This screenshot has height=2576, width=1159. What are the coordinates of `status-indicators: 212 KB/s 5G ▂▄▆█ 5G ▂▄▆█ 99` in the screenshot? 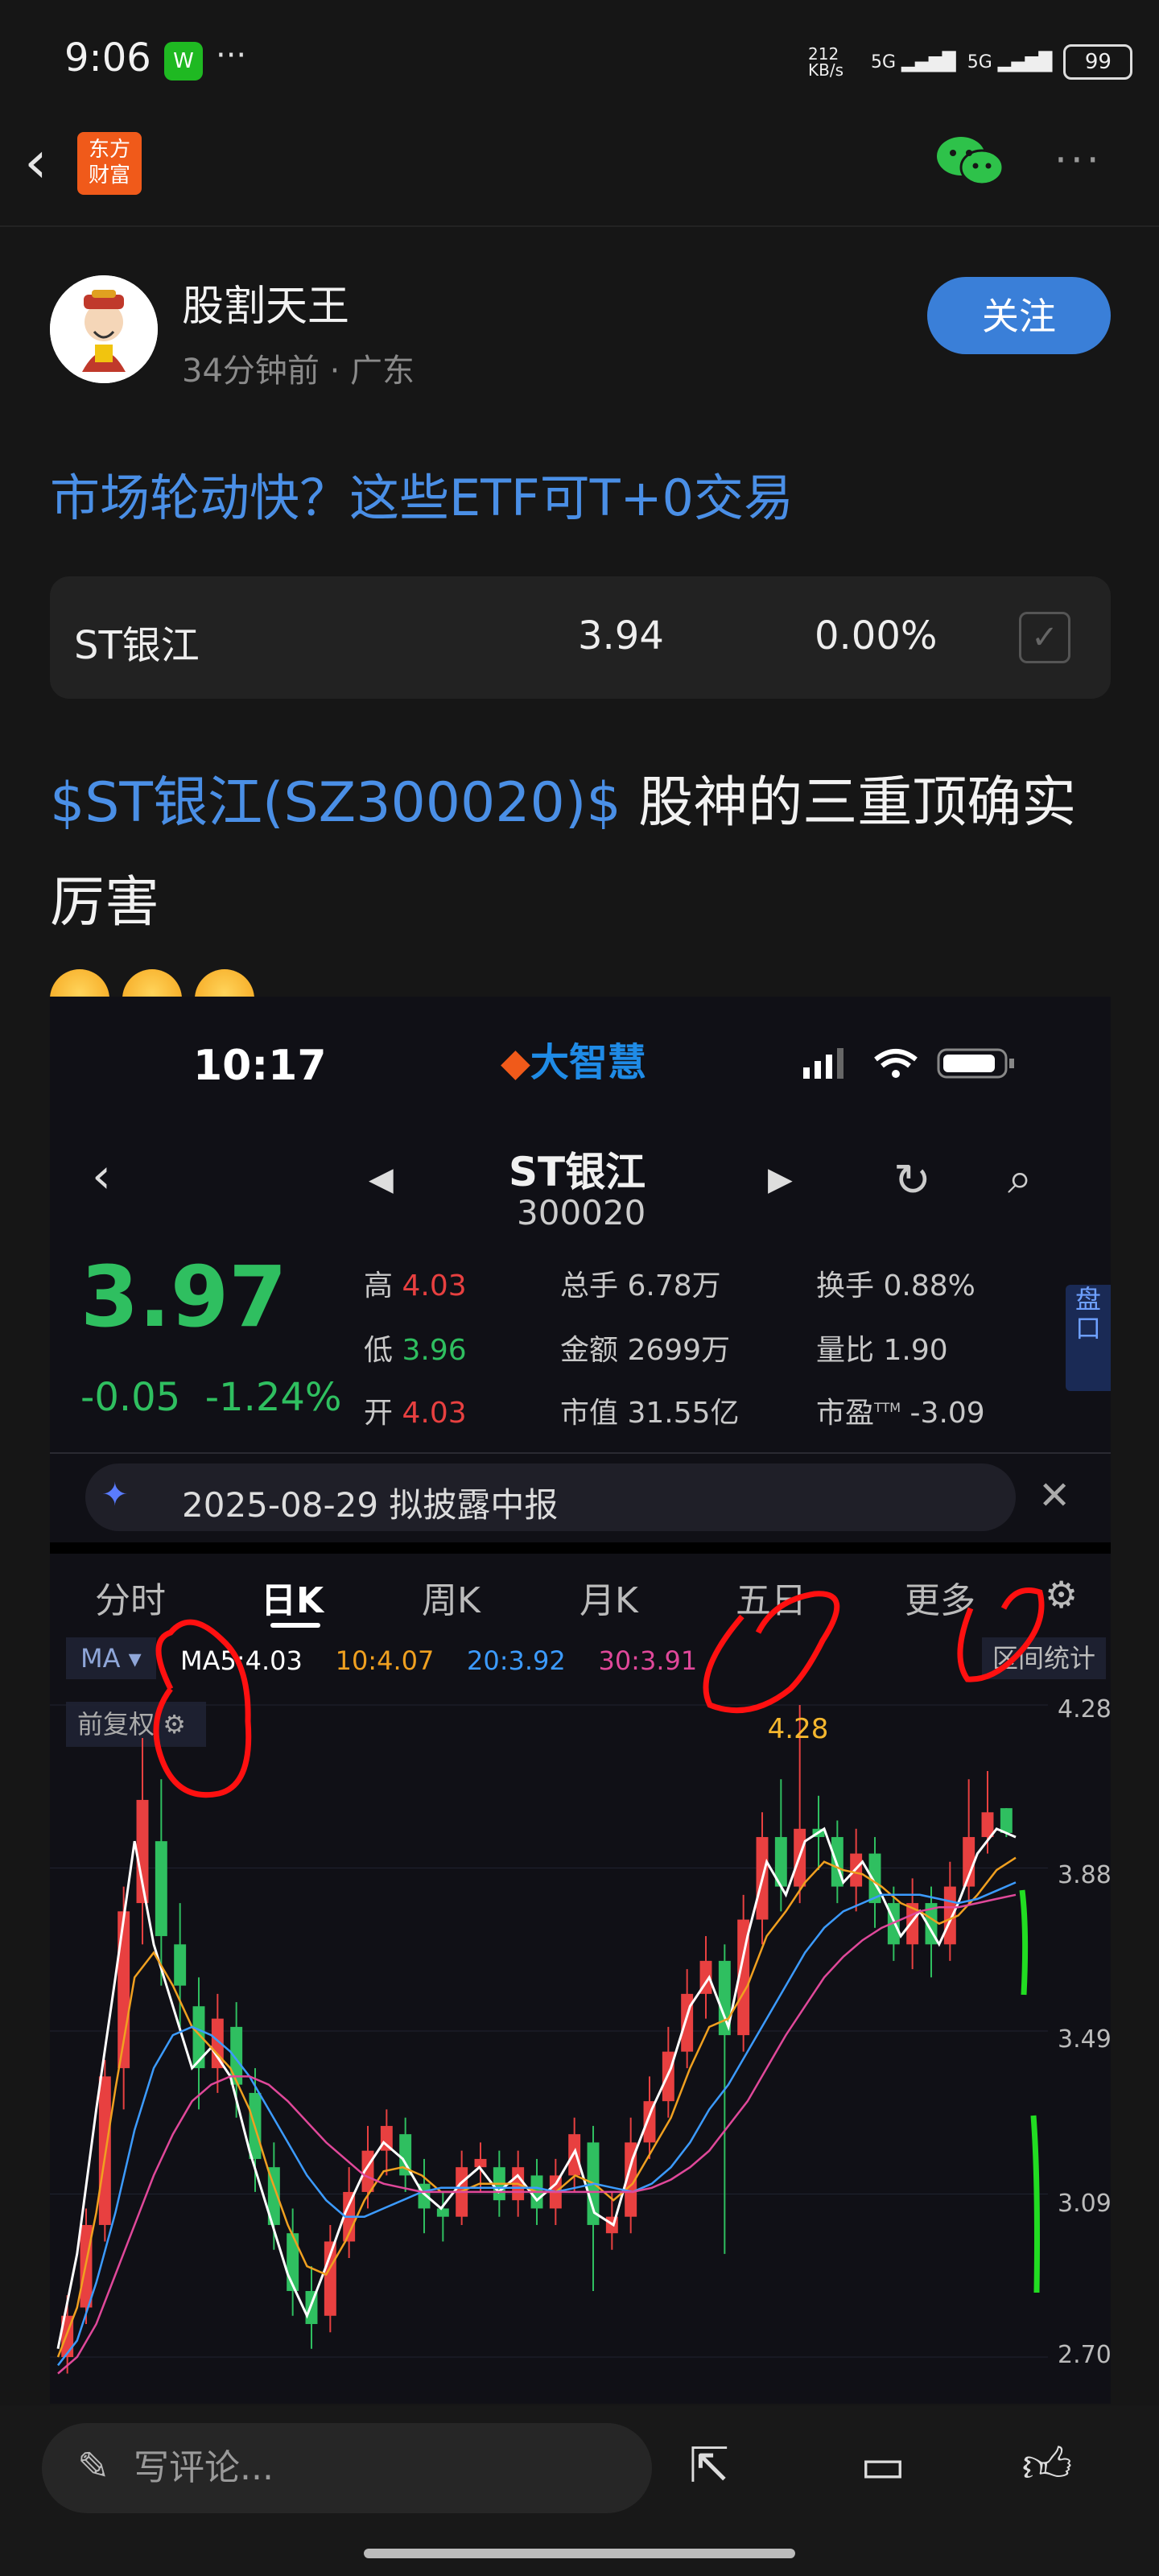 It's located at (970, 62).